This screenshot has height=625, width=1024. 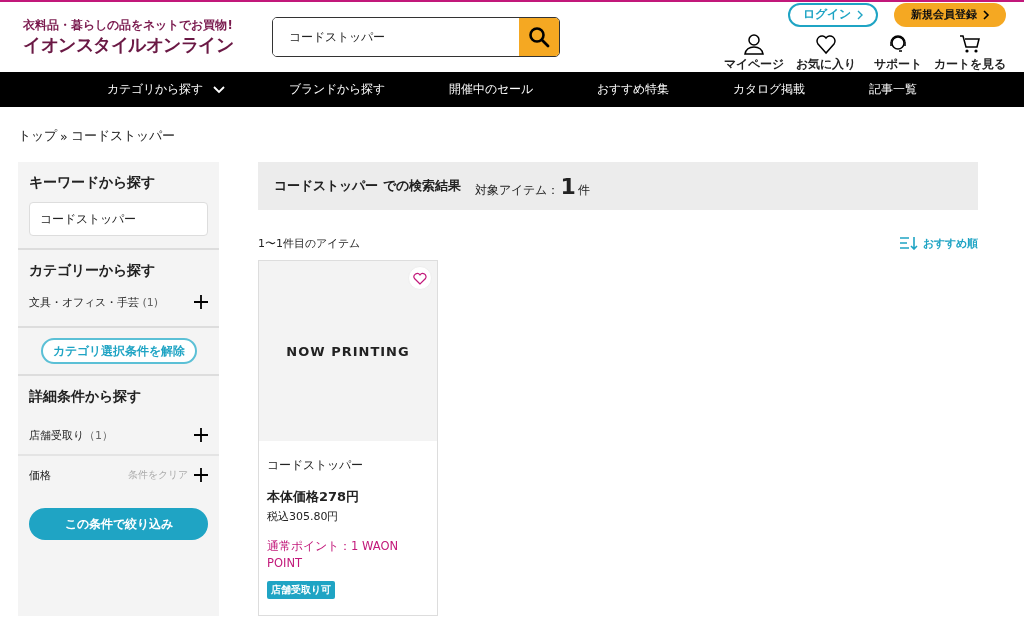 I want to click on nav-link: カテゴリから探す, so click(x=166, y=89).